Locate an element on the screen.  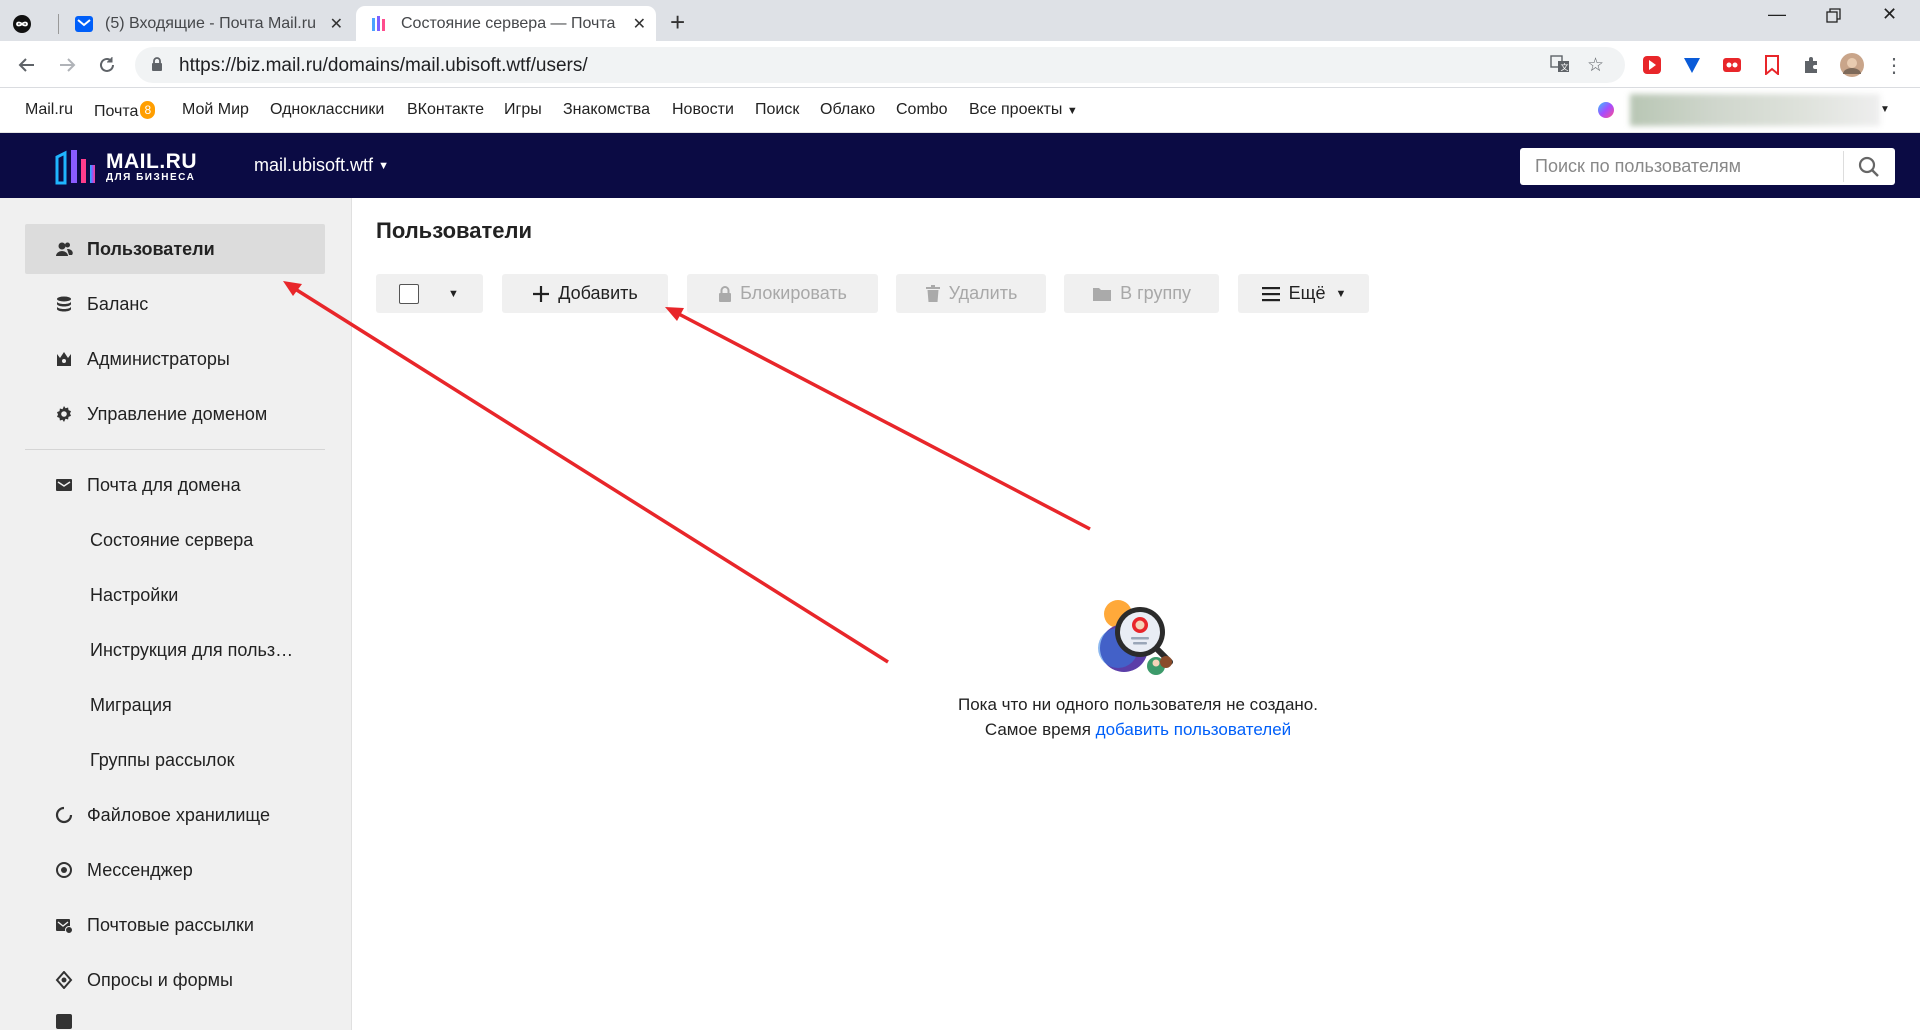
ext-grid-icon is located at coordinates (1732, 65).